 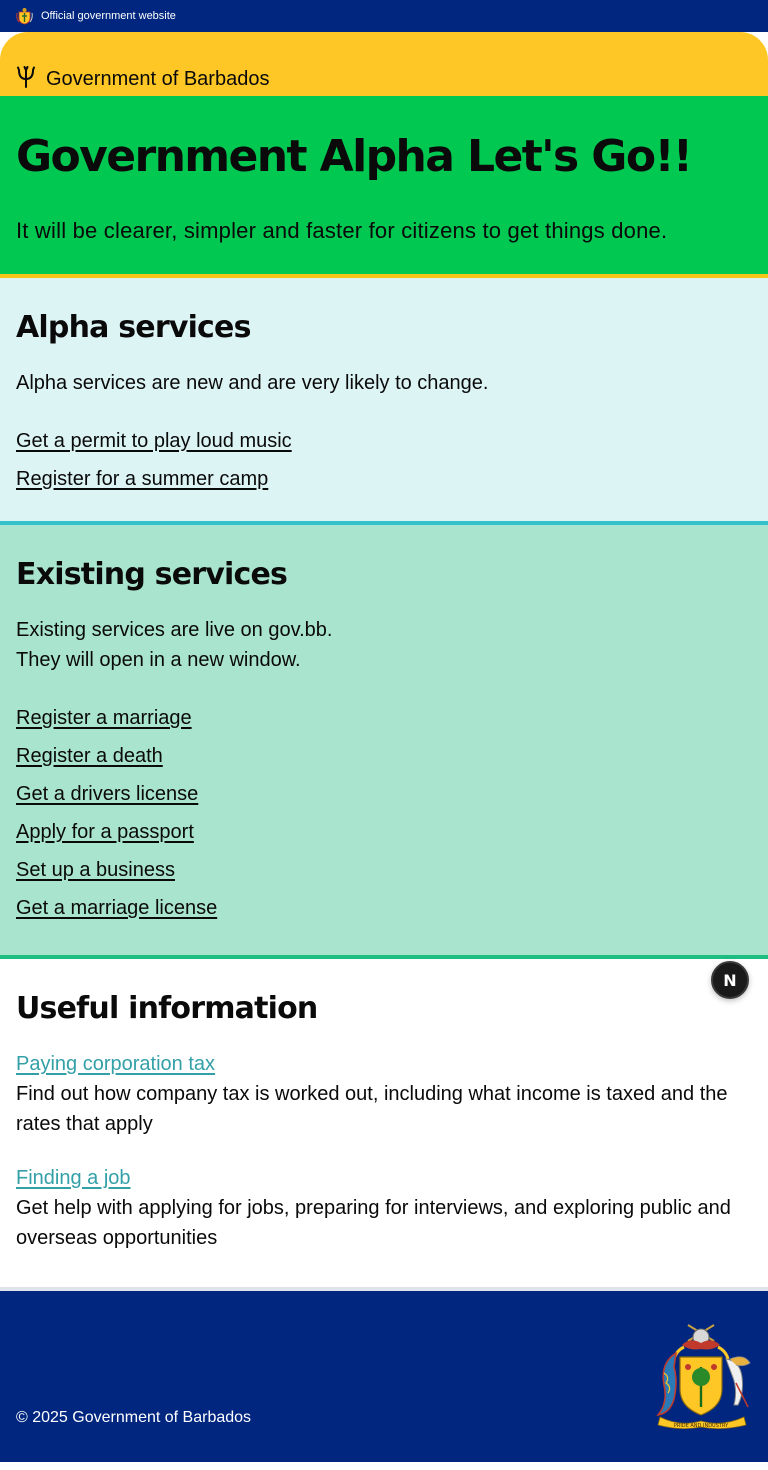 I want to click on existing-services-heading: Existing services, so click(x=152, y=574).